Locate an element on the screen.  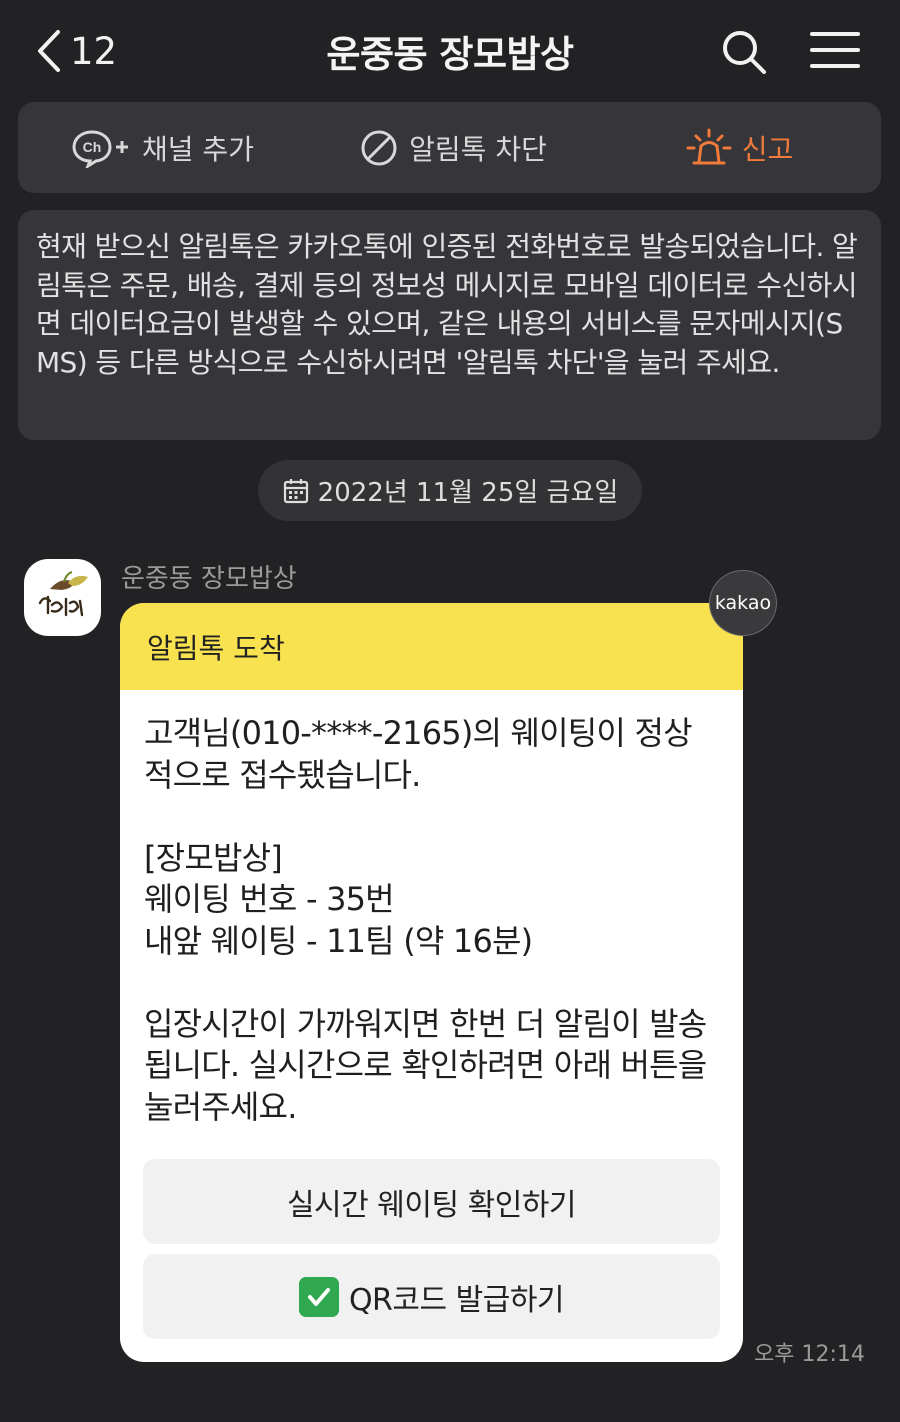
add-channel-button: Ch 채널 추가 is located at coordinates (163, 147).